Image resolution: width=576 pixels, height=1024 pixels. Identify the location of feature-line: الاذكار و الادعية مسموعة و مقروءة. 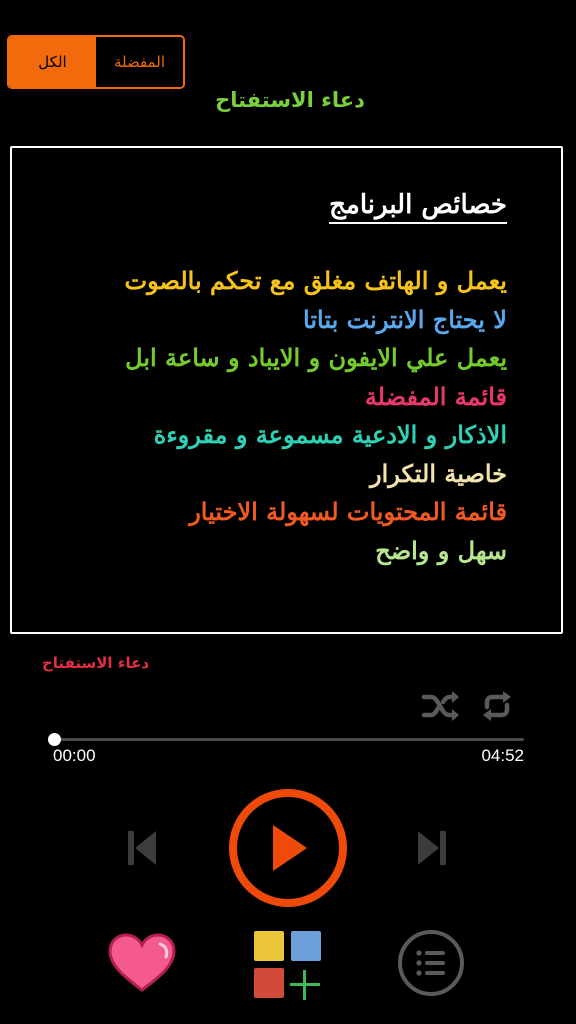
(330, 434).